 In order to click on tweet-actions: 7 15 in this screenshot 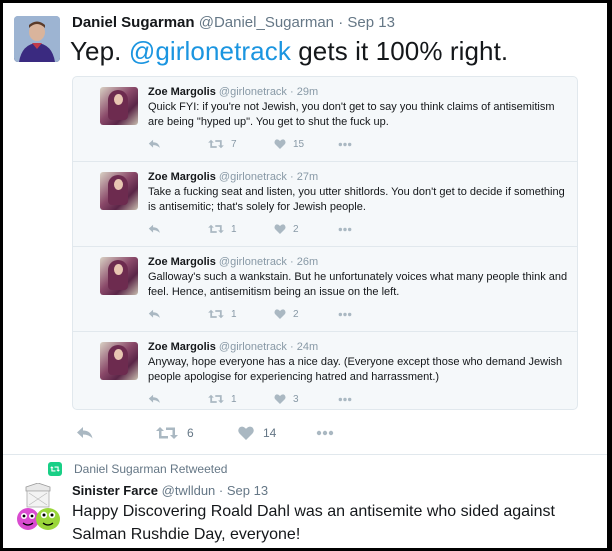, I will do `click(278, 144)`.